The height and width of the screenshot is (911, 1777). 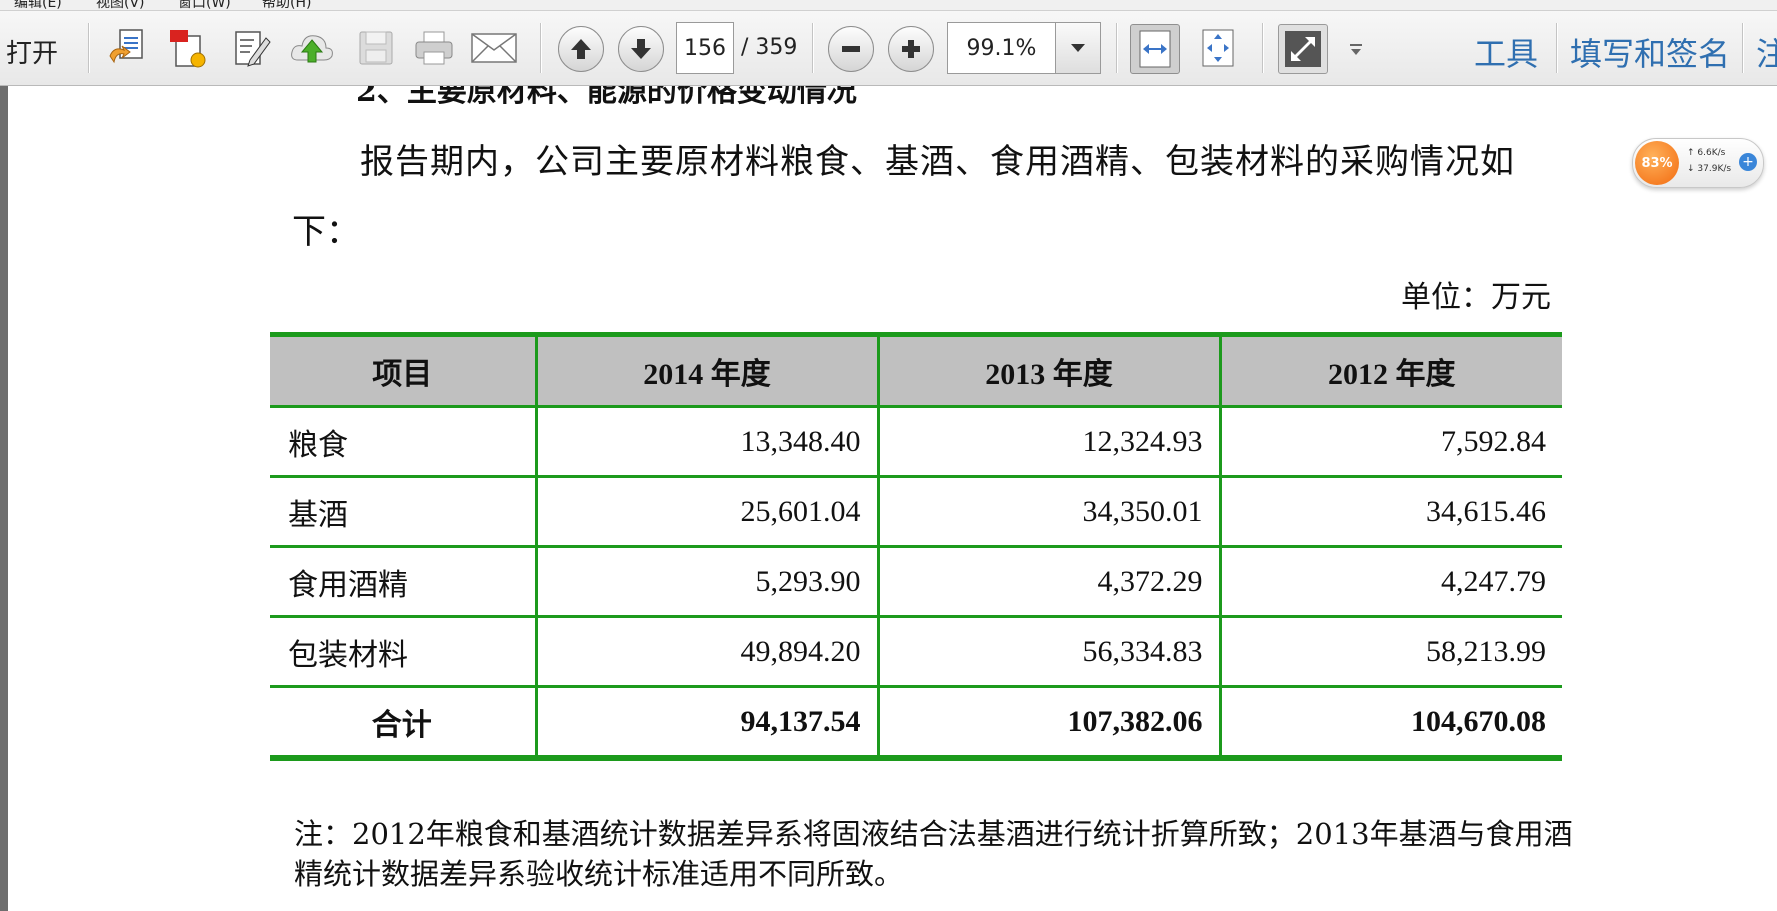 What do you see at coordinates (1390, 370) in the screenshot?
I see `header-2012: 2012 年度` at bounding box center [1390, 370].